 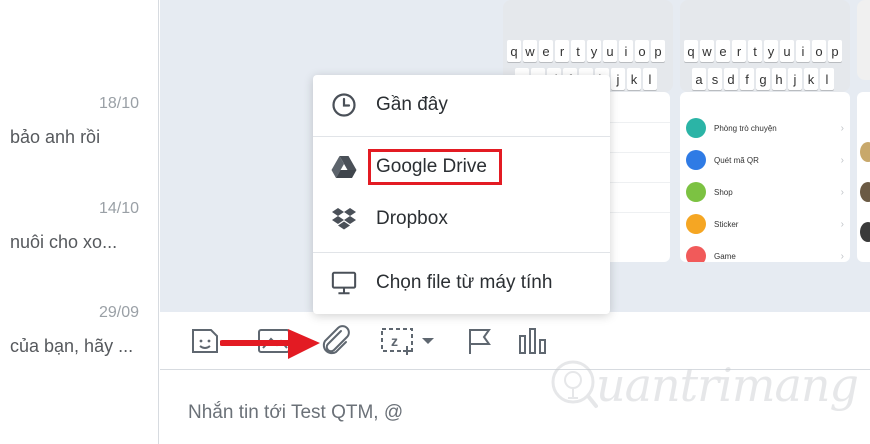 What do you see at coordinates (727, 385) in the screenshot?
I see `watermark-text: uantrimang` at bounding box center [727, 385].